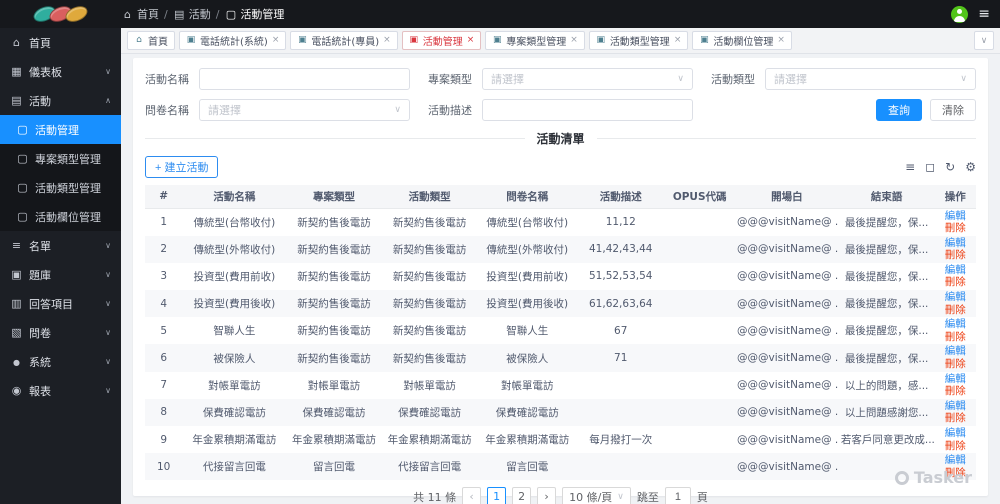 The image size is (1000, 504). I want to click on create-activity-button: + 建立活動, so click(182, 167).